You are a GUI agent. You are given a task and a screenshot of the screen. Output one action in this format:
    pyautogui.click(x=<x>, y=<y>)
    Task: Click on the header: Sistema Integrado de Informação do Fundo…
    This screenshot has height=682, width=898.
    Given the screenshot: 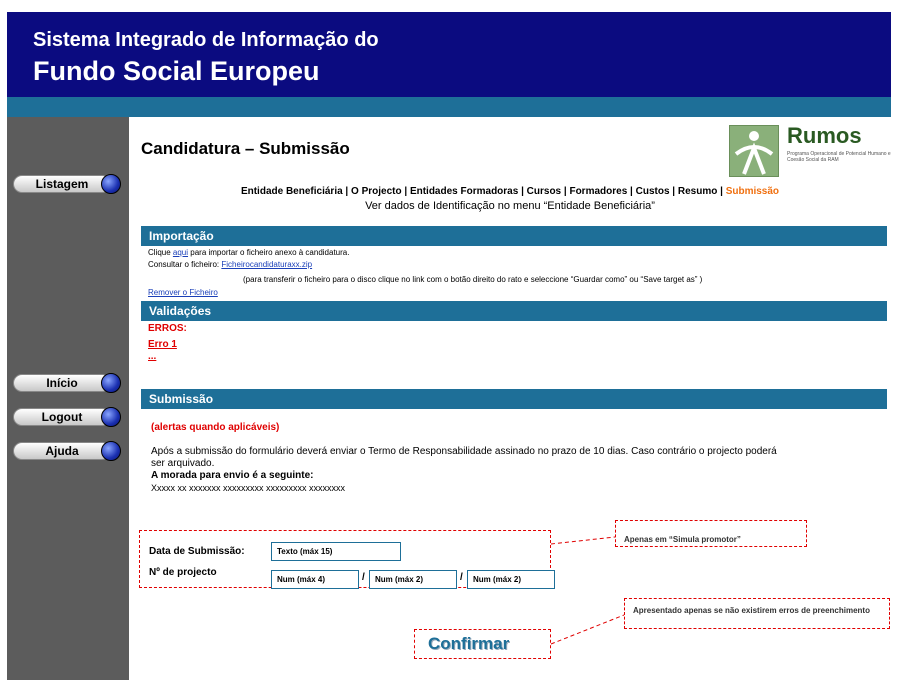 What is the action you would take?
    pyautogui.click(x=449, y=54)
    